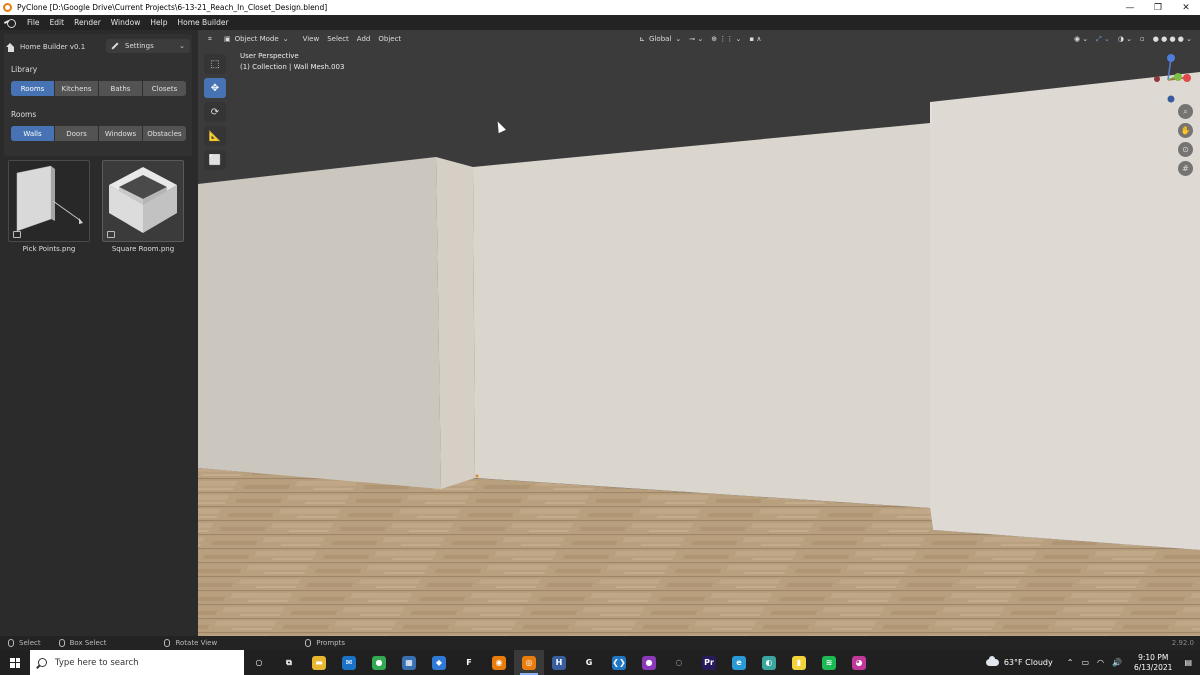 This screenshot has width=1200, height=675. What do you see at coordinates (126, 22) in the screenshot?
I see `menu-window: Window` at bounding box center [126, 22].